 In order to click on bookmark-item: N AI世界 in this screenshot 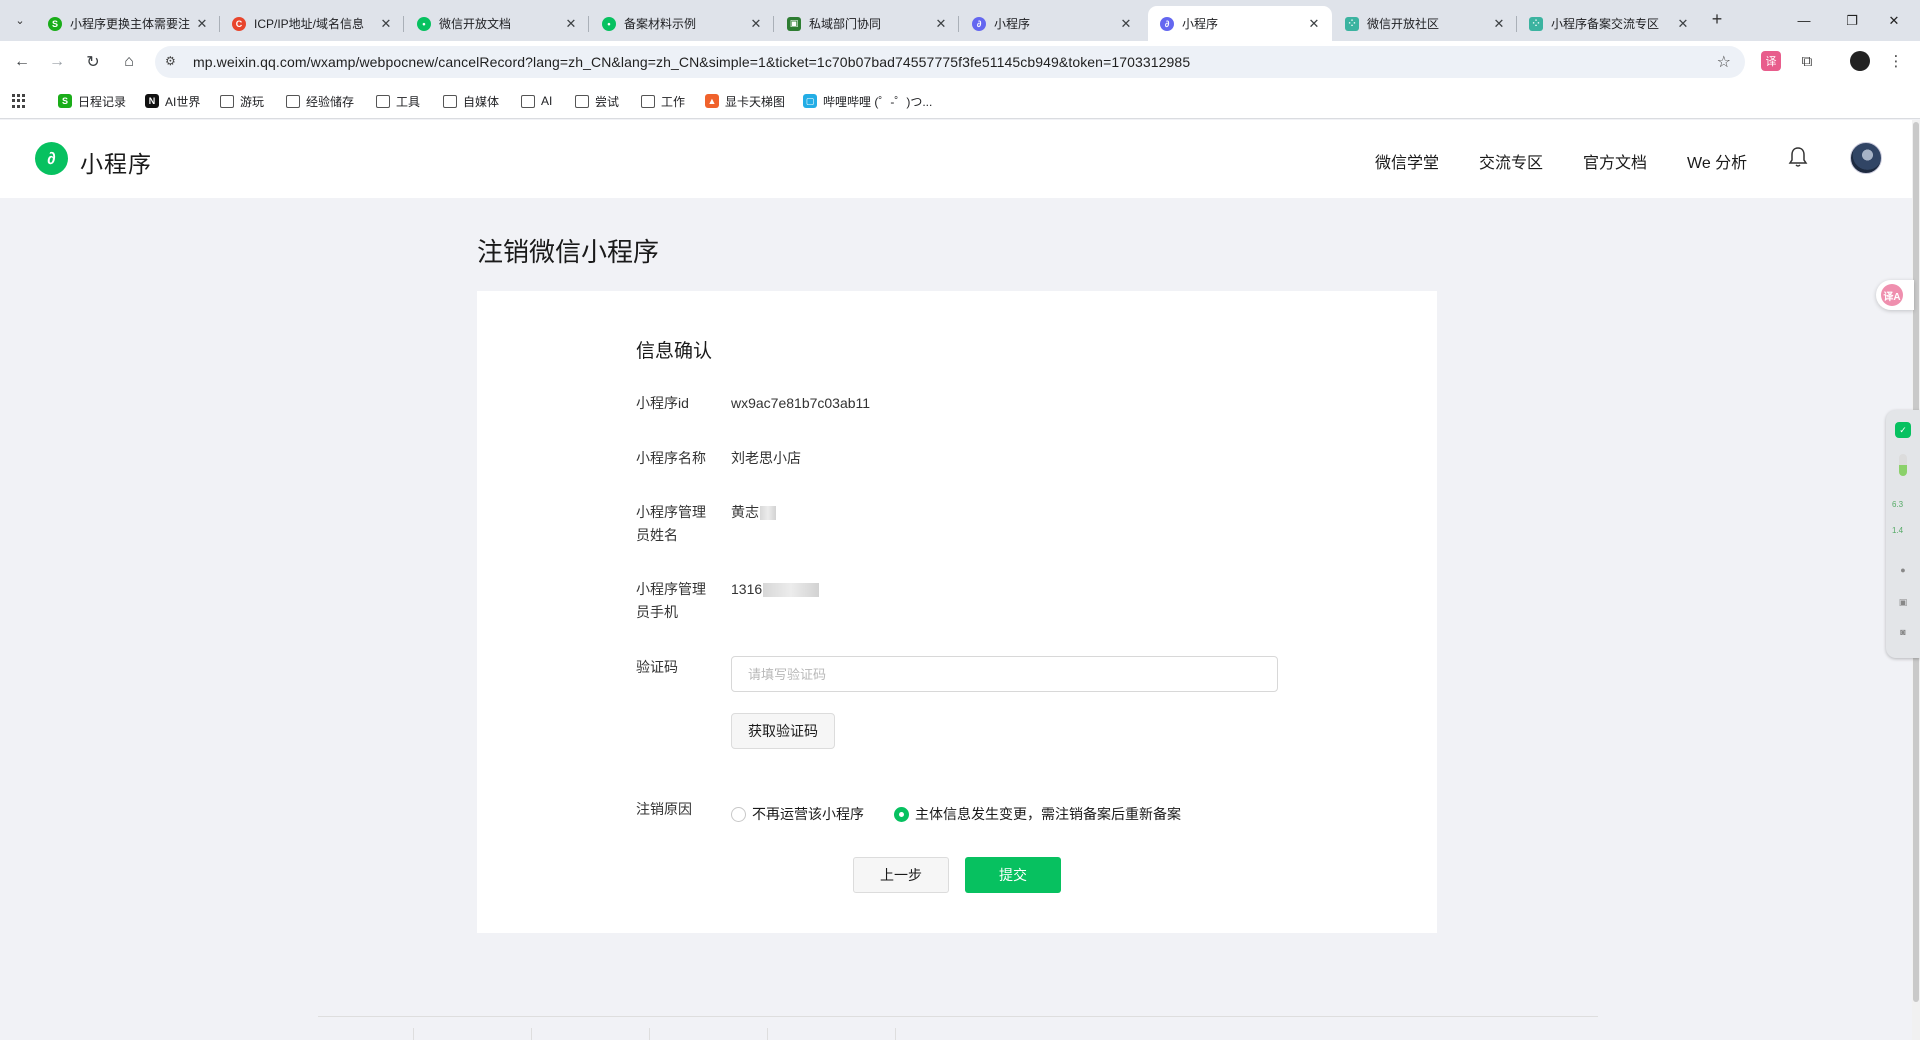, I will do `click(172, 101)`.